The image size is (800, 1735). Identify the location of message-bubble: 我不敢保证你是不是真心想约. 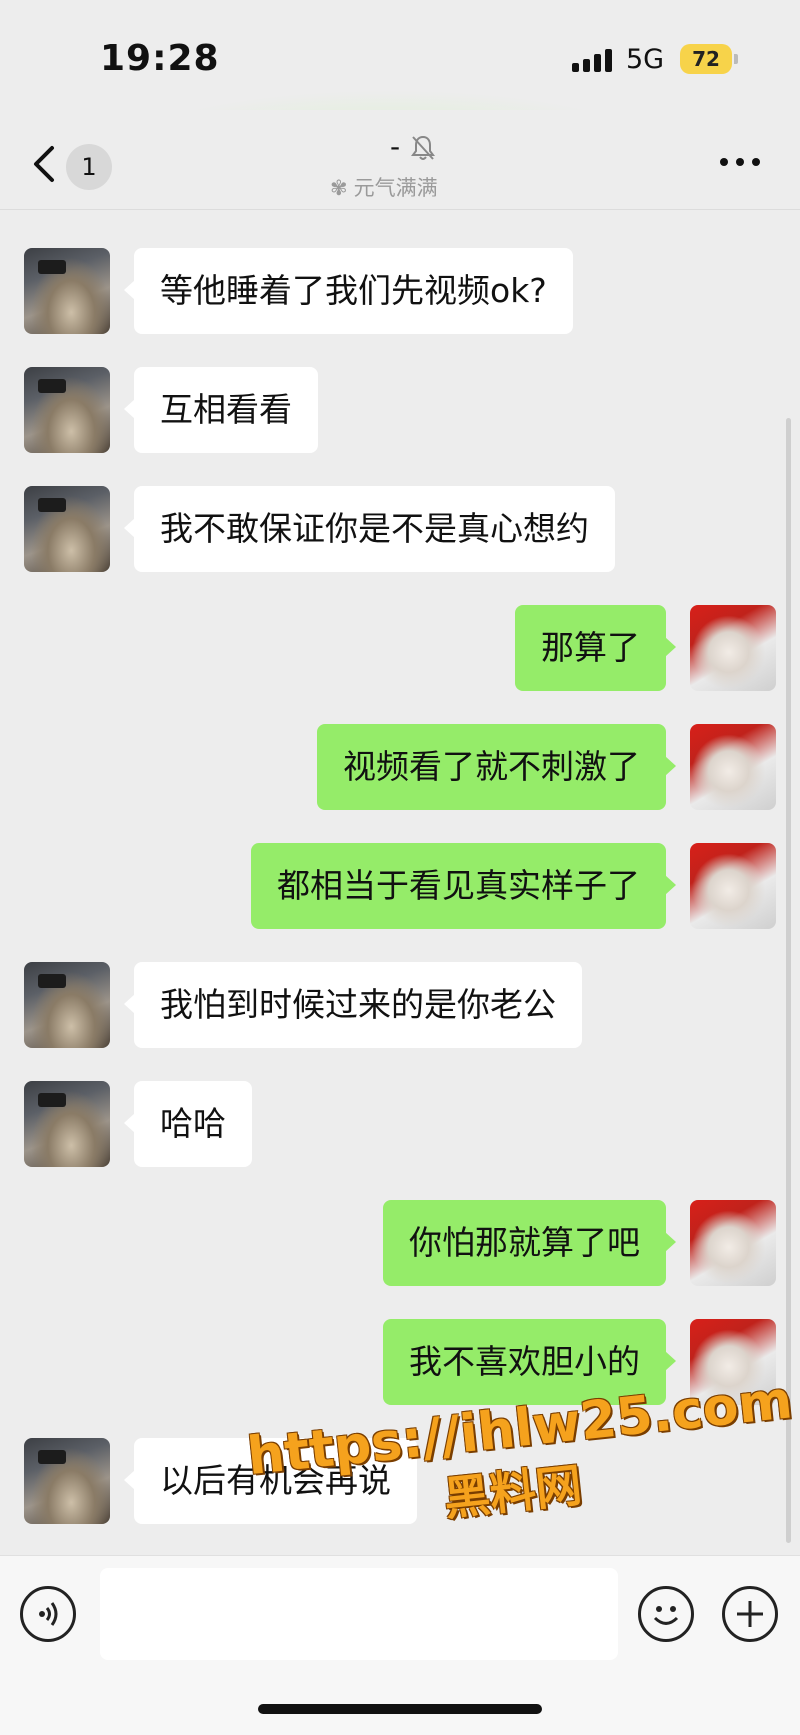
(369, 529).